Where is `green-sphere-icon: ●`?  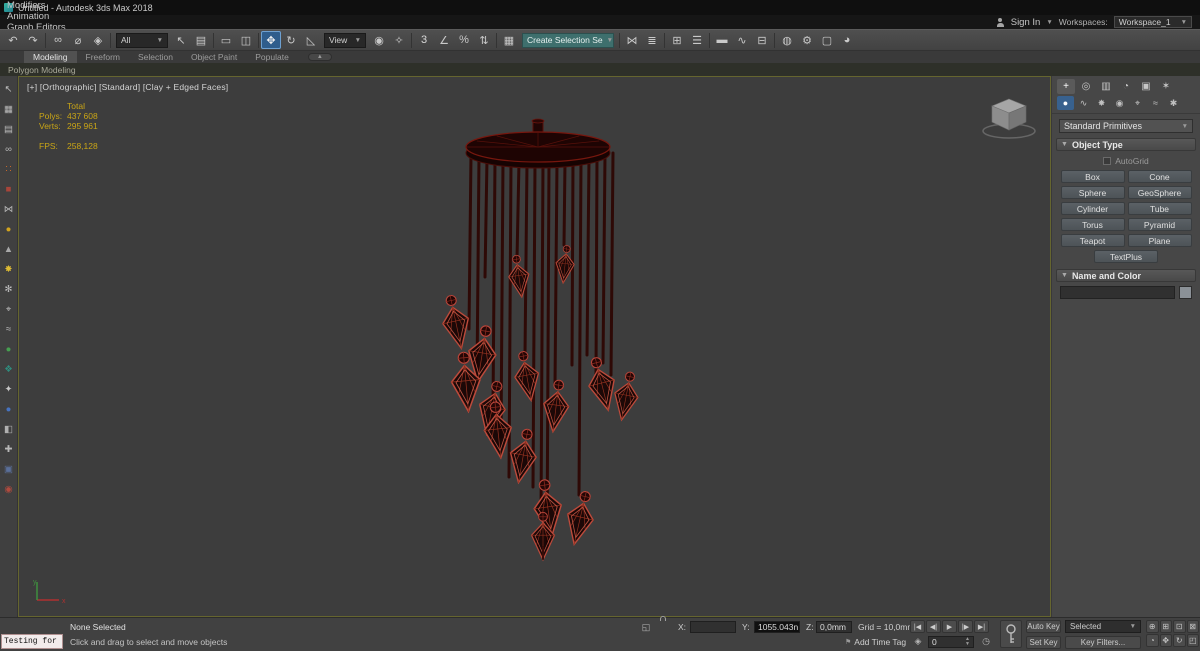
green-sphere-icon: ● is located at coordinates (9, 349).